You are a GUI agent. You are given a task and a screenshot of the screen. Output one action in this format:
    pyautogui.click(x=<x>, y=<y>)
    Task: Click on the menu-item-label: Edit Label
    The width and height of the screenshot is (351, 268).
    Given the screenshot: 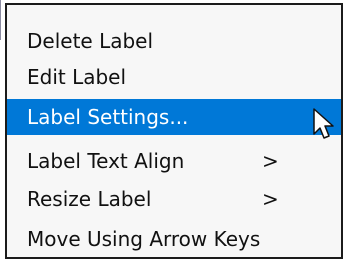 What is the action you would take?
    pyautogui.click(x=77, y=77)
    